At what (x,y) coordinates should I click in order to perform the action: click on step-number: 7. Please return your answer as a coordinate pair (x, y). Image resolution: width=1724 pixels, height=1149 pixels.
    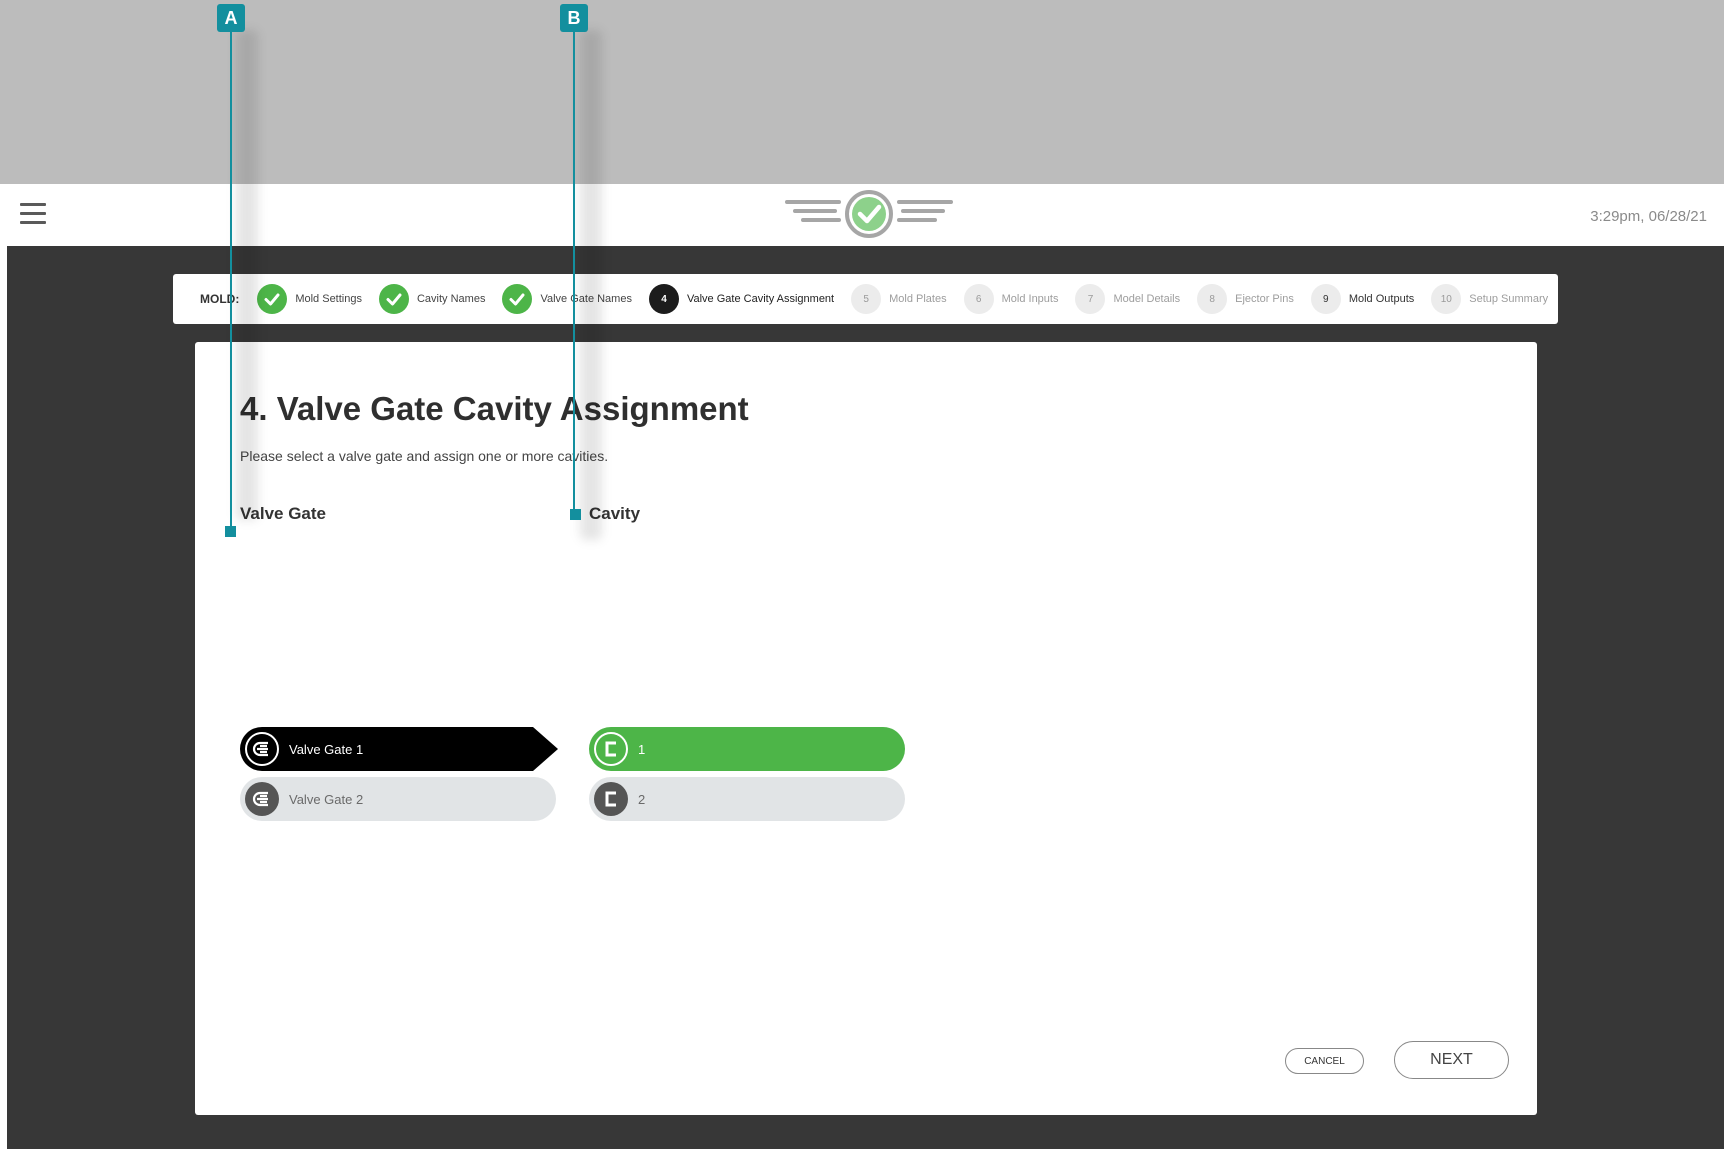
    Looking at the image, I should click on (1090, 299).